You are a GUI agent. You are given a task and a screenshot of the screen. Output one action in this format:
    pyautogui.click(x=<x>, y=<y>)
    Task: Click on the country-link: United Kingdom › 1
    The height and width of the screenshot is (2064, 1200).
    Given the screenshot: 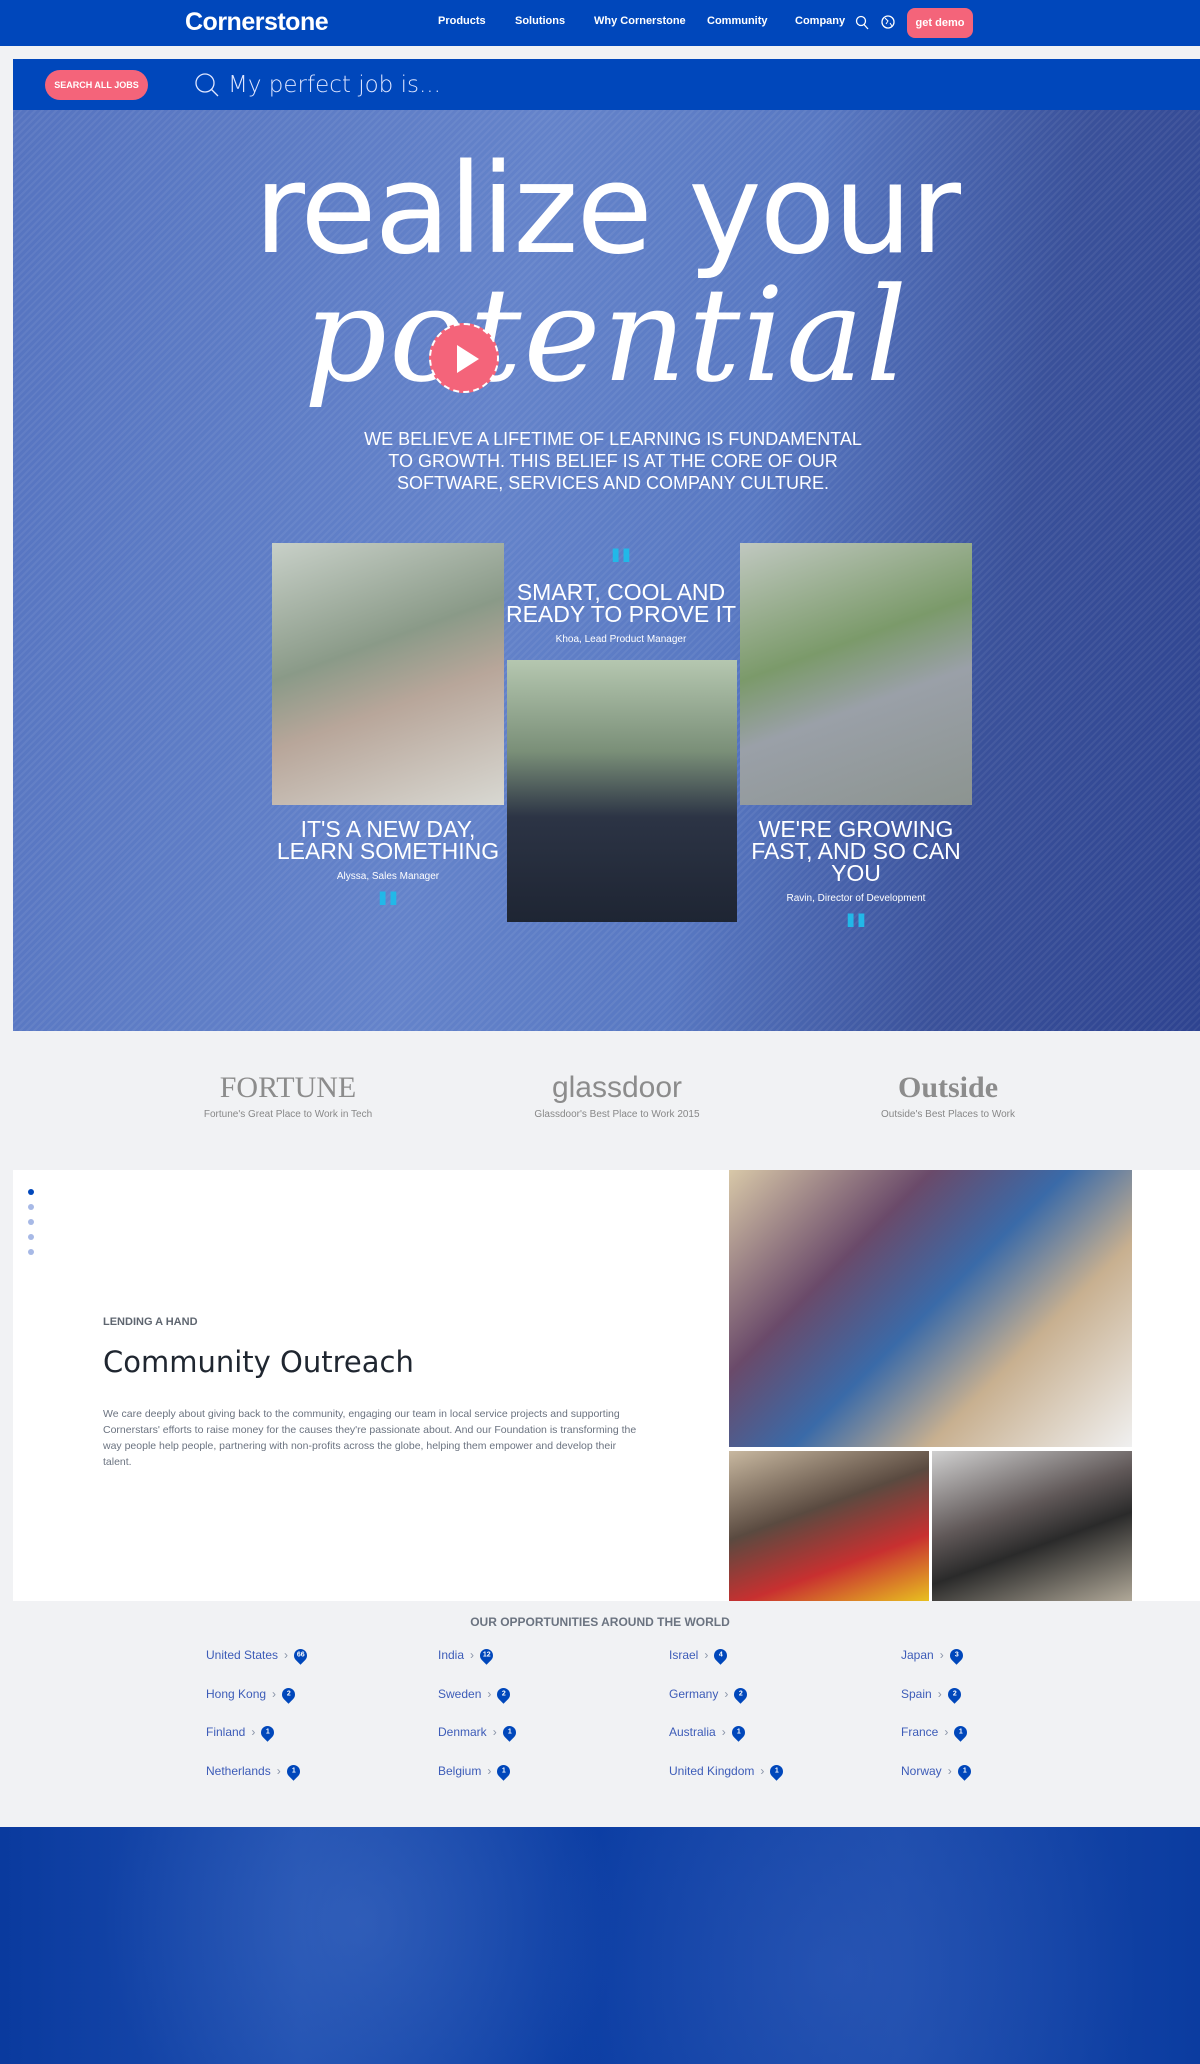 What is the action you would take?
    pyautogui.click(x=728, y=1771)
    